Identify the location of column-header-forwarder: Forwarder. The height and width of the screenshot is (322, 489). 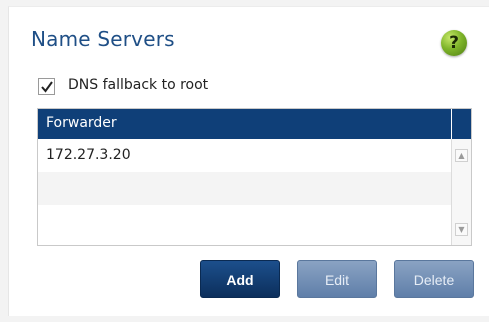
(81, 123).